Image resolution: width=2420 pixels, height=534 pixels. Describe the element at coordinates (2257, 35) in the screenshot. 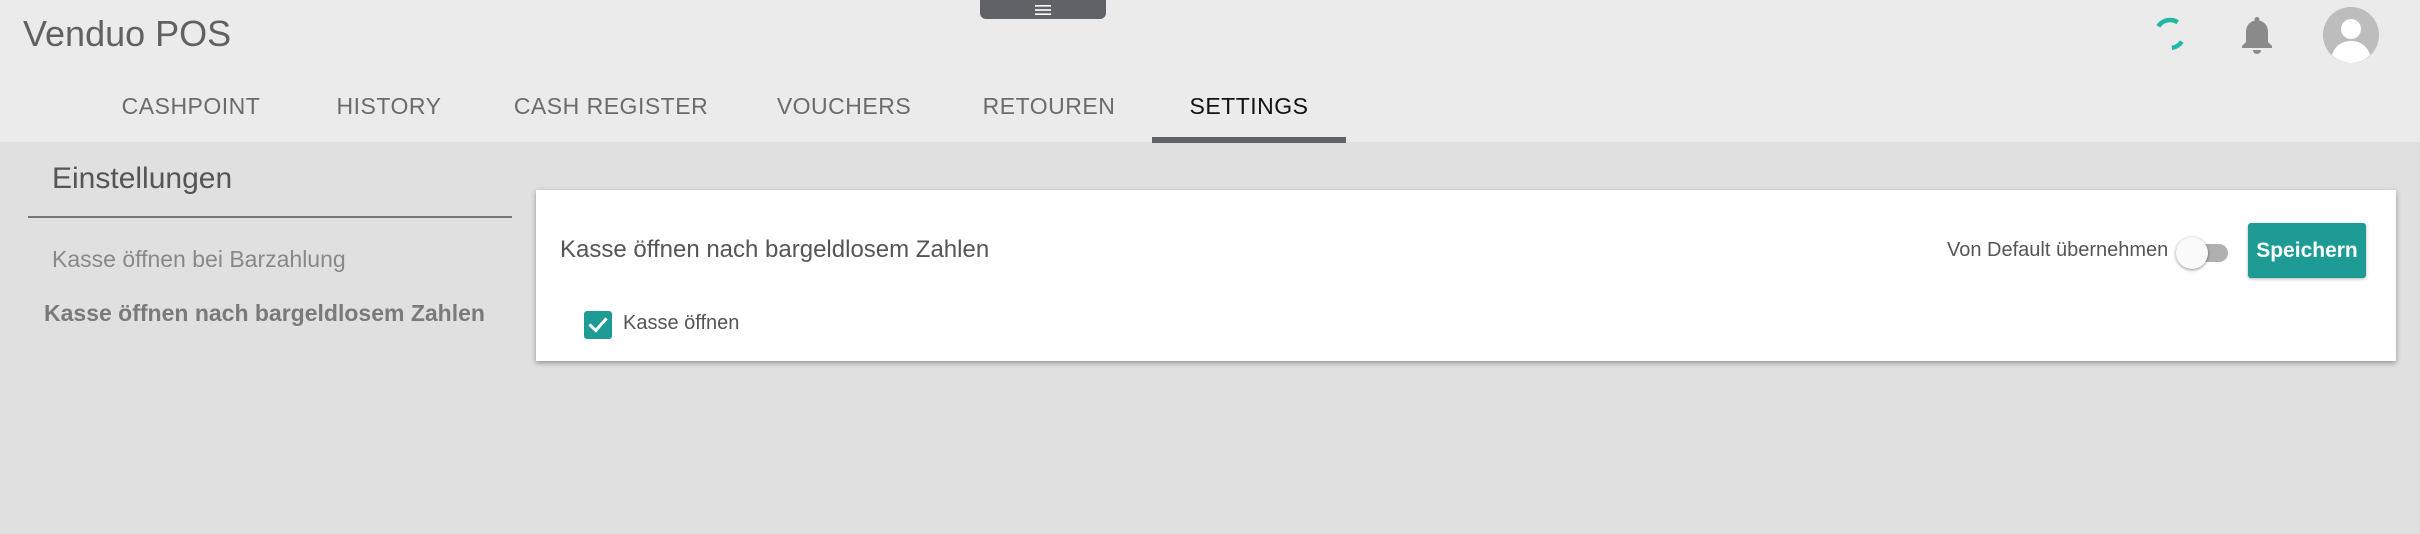

I see `bell-icon` at that location.